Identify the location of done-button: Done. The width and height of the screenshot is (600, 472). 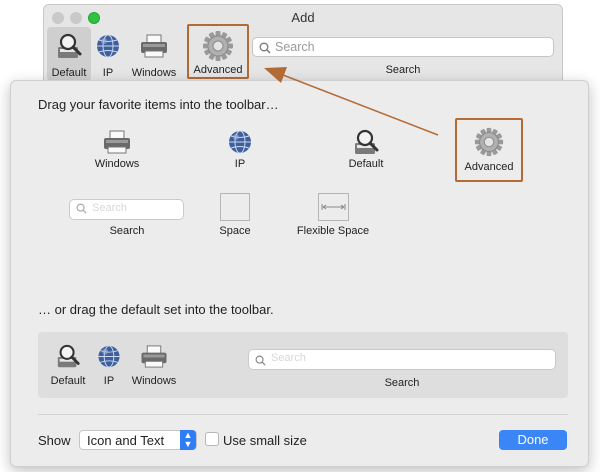
(533, 440).